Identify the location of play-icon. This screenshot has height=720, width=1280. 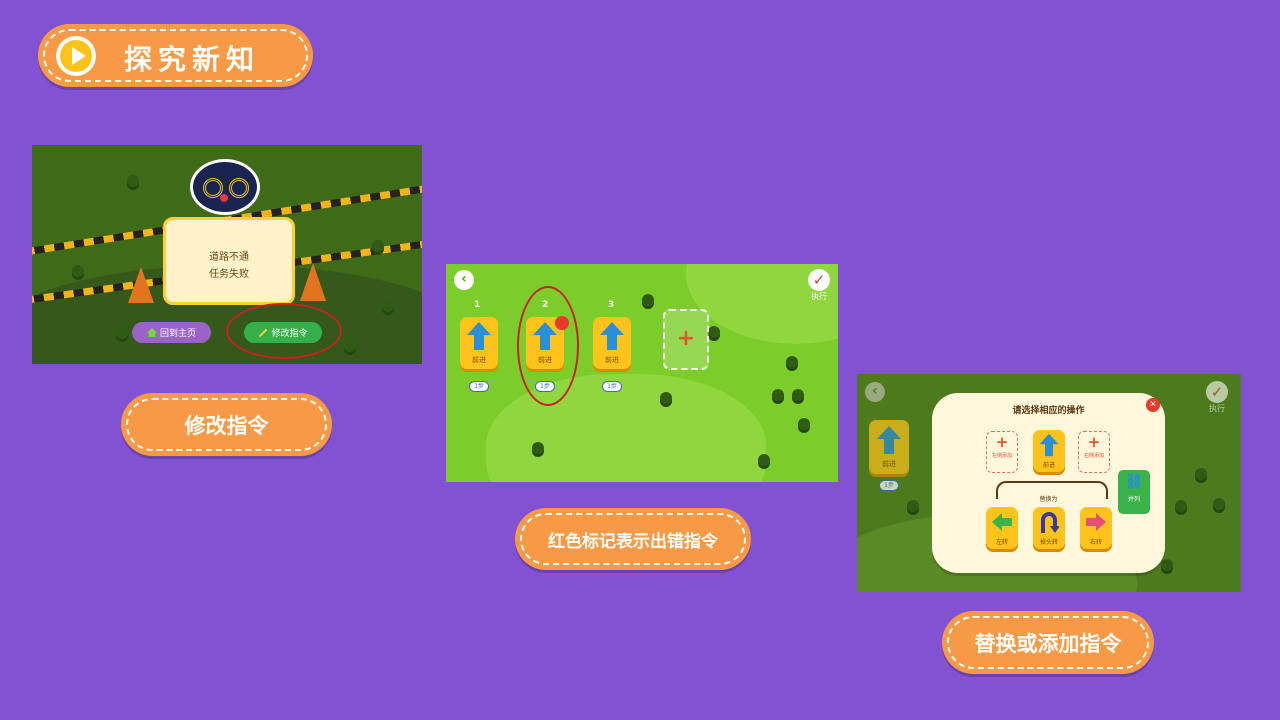
(76, 56).